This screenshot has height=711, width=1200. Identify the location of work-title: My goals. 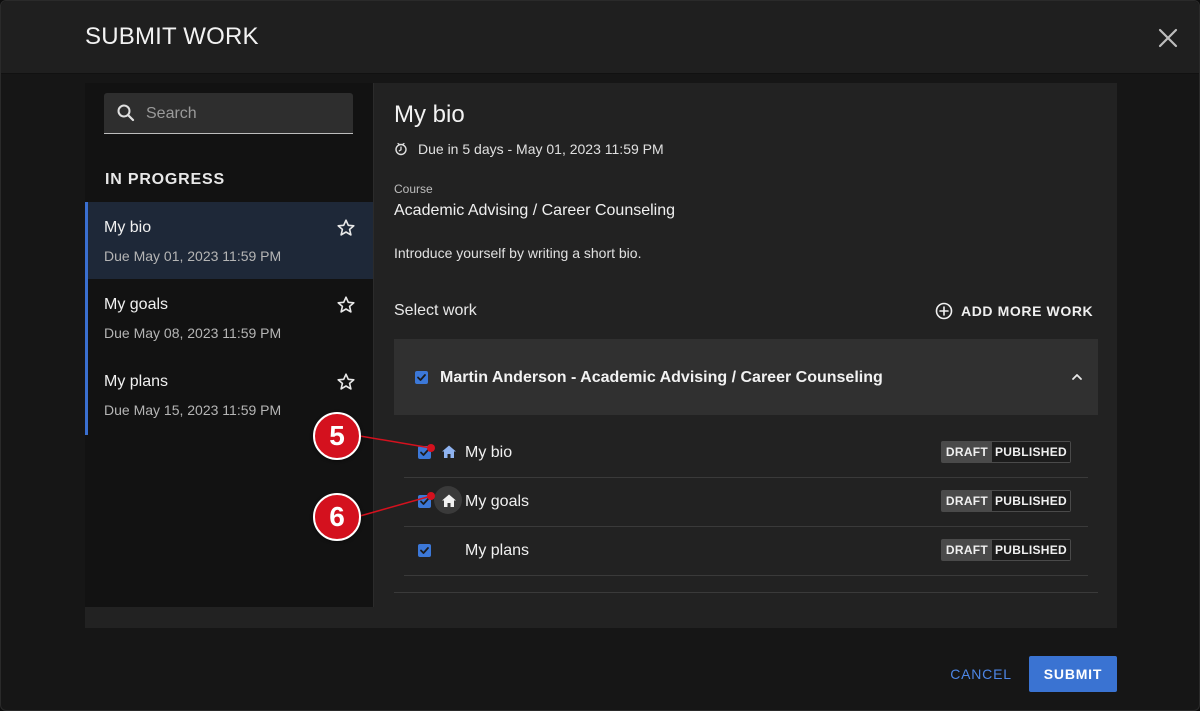
(497, 501).